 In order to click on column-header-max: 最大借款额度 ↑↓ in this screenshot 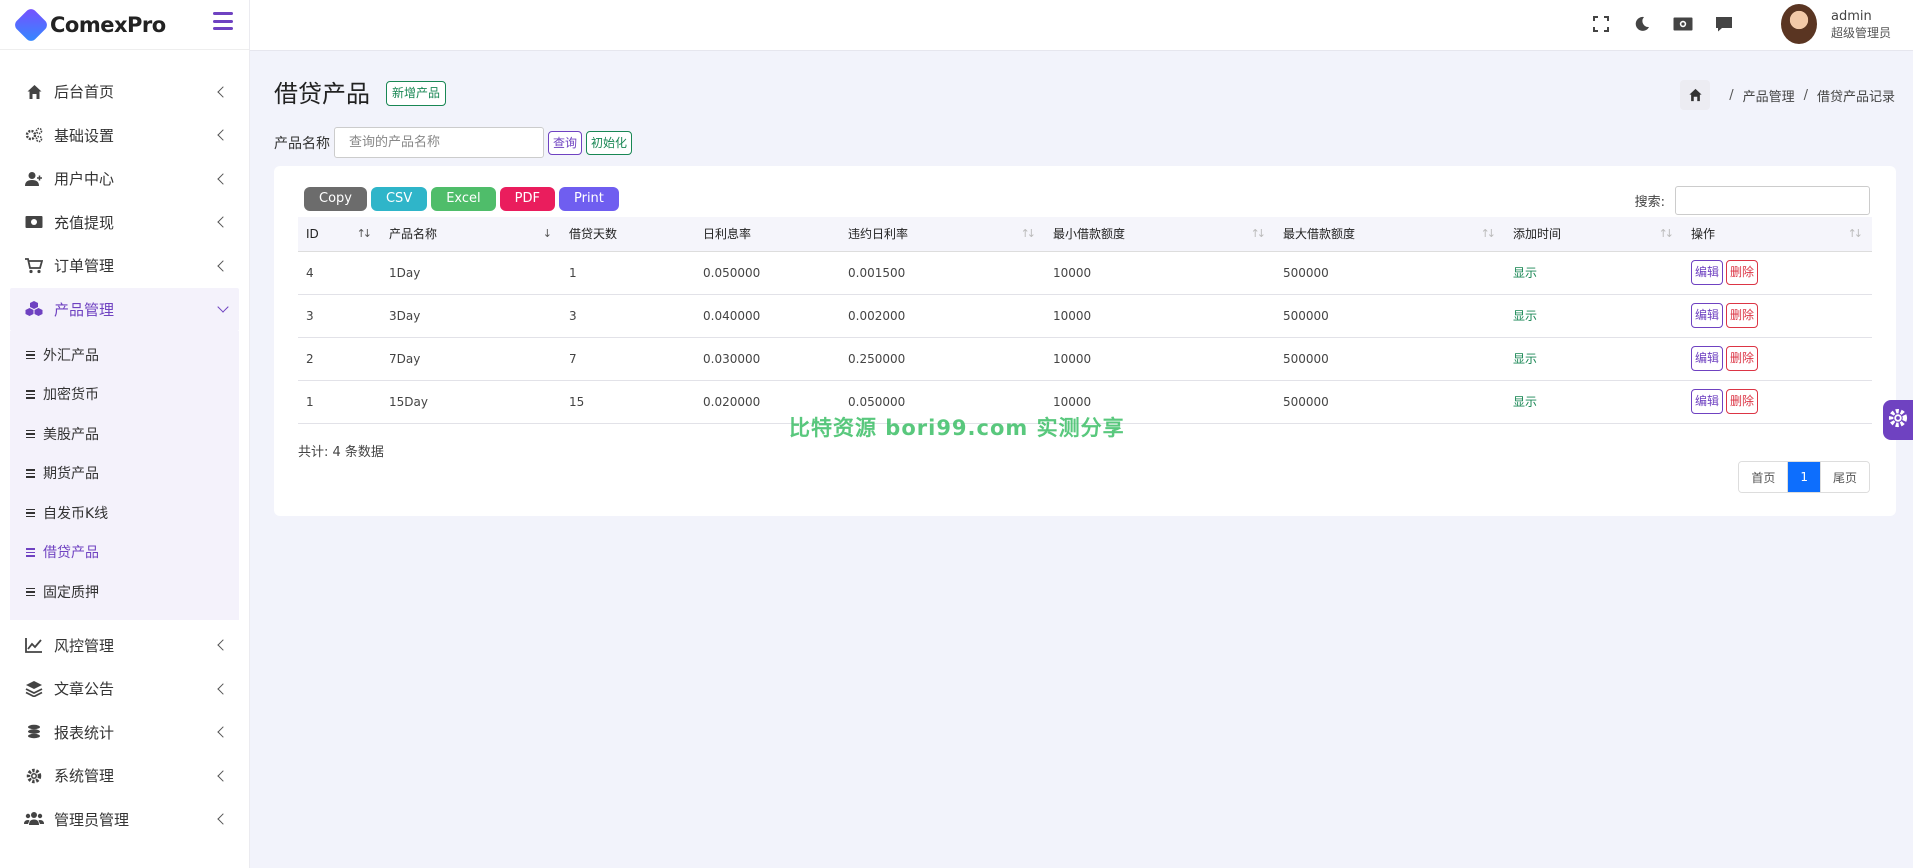, I will do `click(1390, 234)`.